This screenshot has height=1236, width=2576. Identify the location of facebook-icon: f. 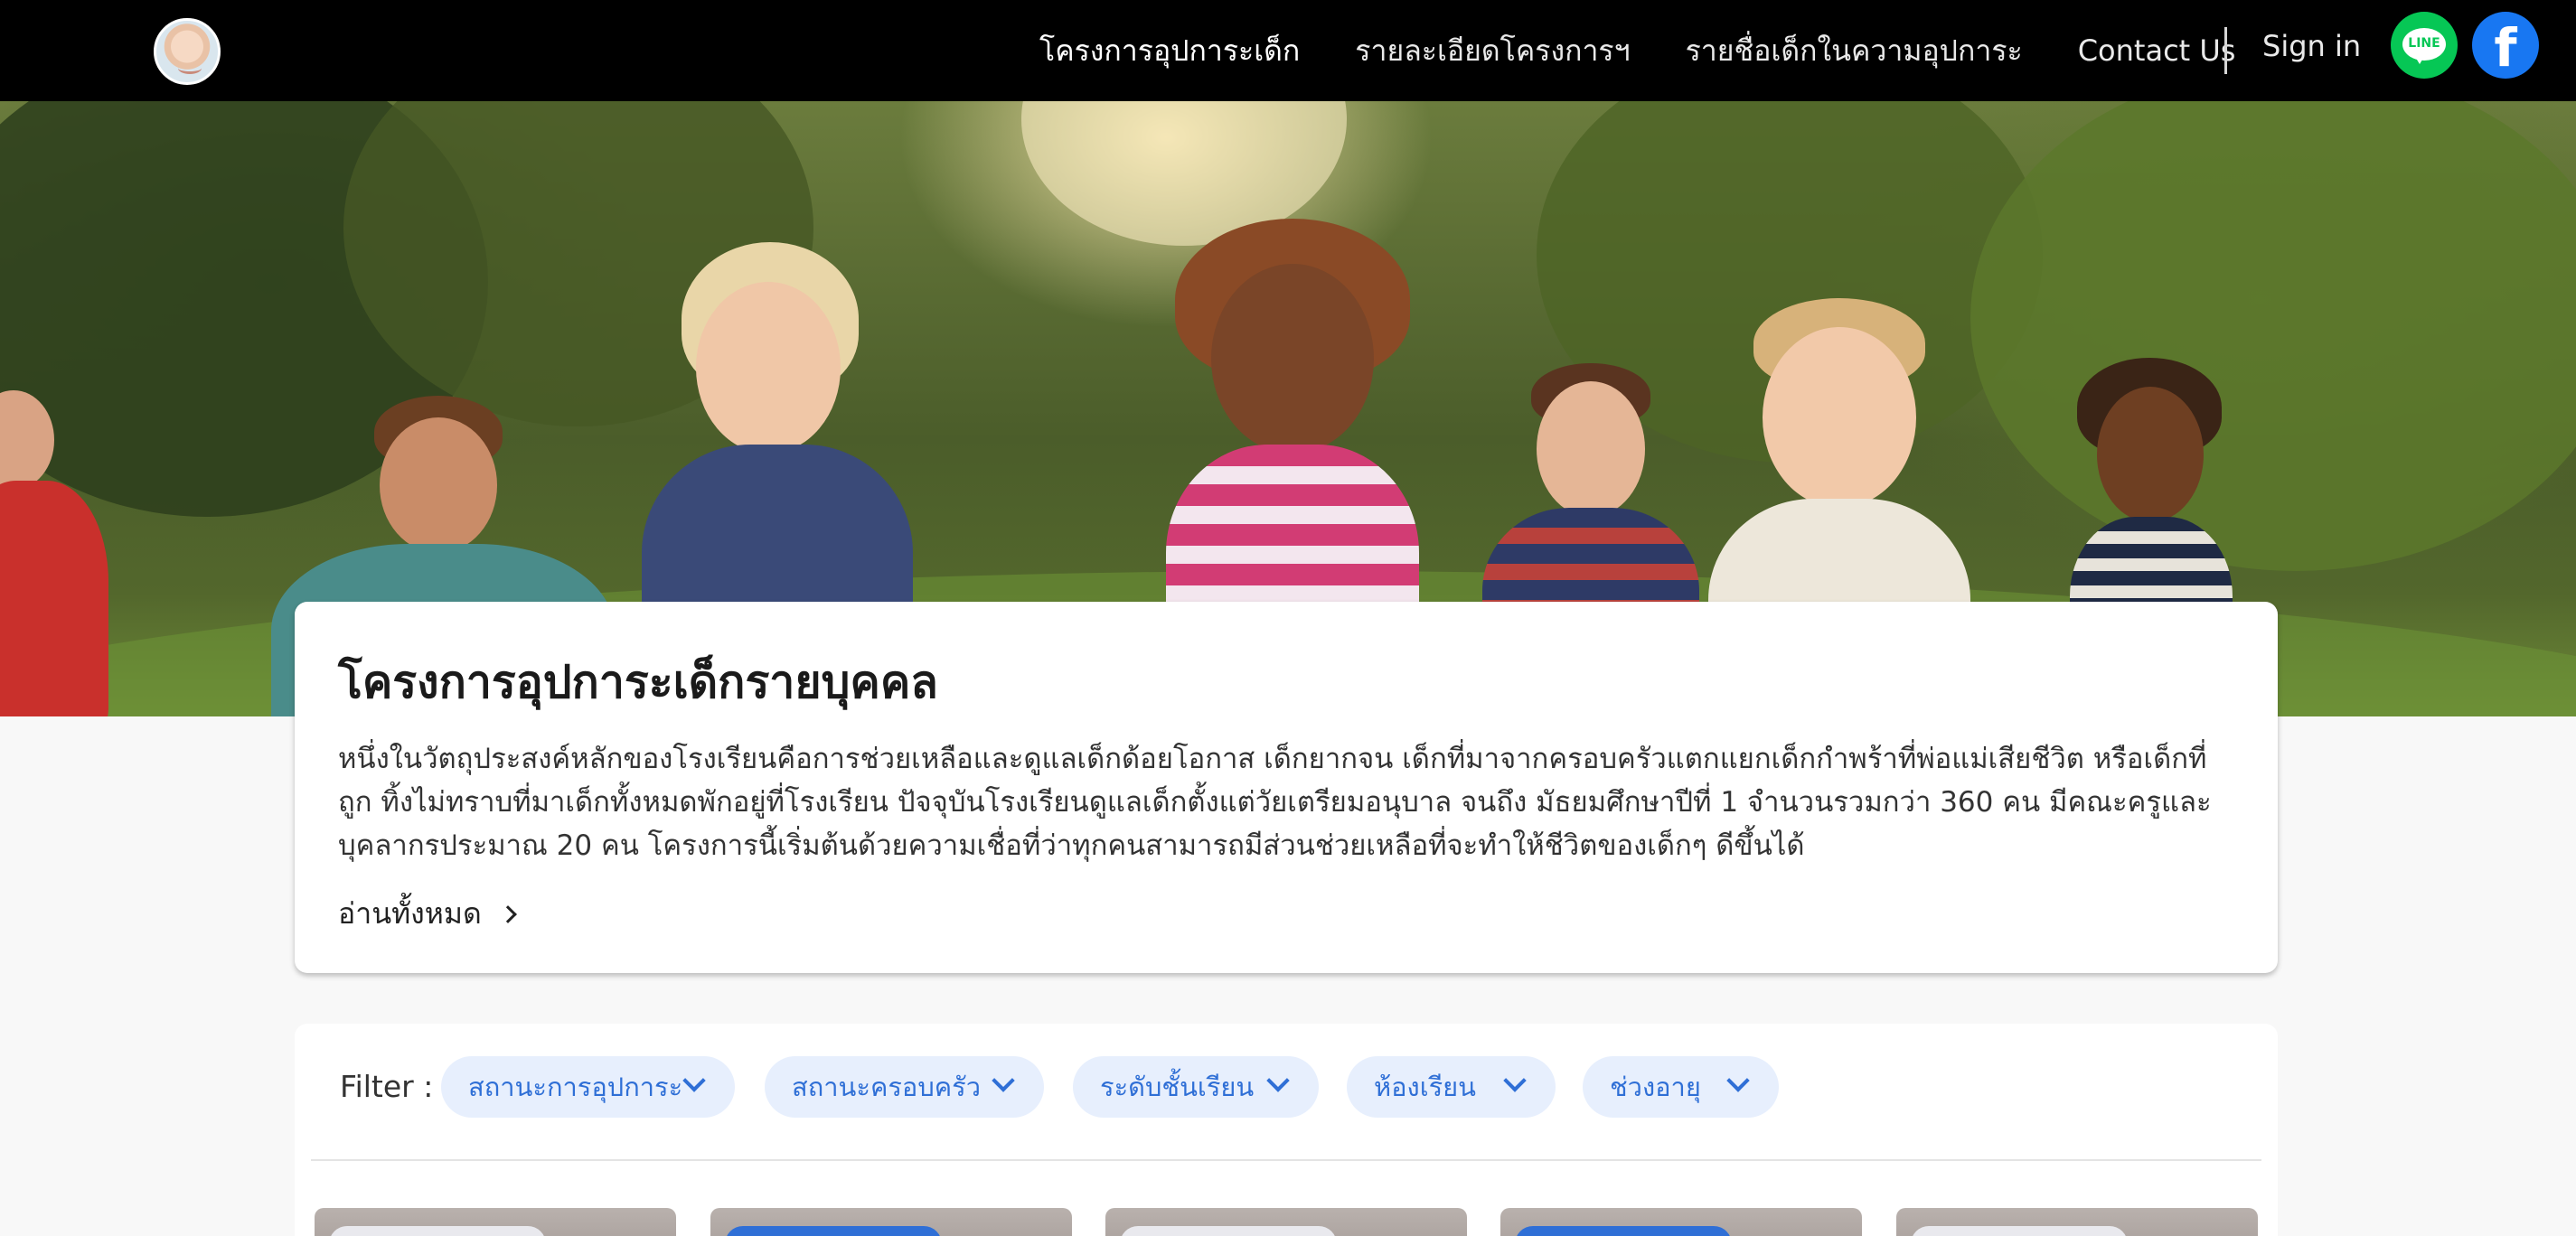
(2506, 45).